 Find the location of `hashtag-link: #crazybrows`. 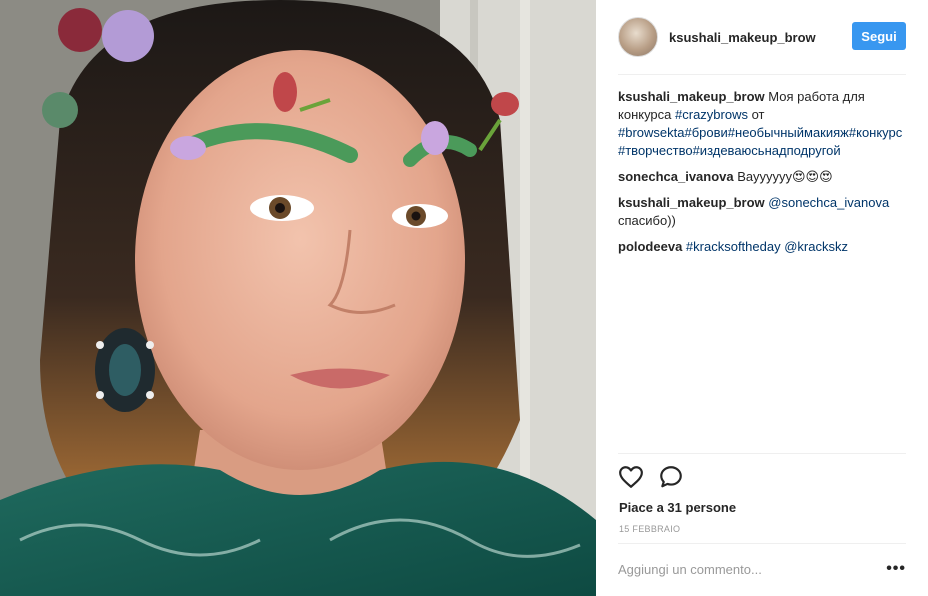

hashtag-link: #crazybrows is located at coordinates (711, 114).